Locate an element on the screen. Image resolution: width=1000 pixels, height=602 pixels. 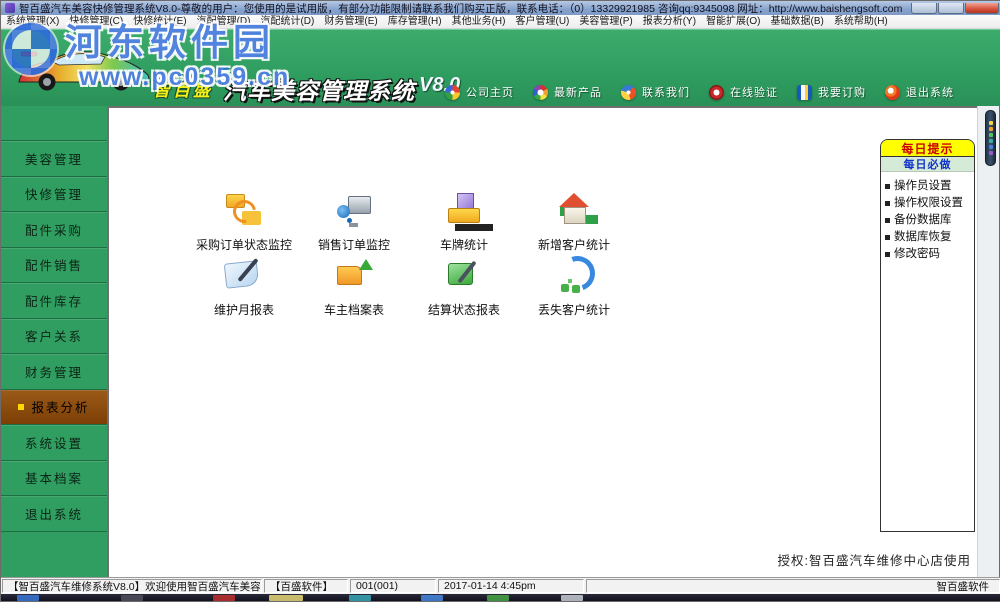
menu-item: 快修统计(E) is located at coordinates (159, 22).